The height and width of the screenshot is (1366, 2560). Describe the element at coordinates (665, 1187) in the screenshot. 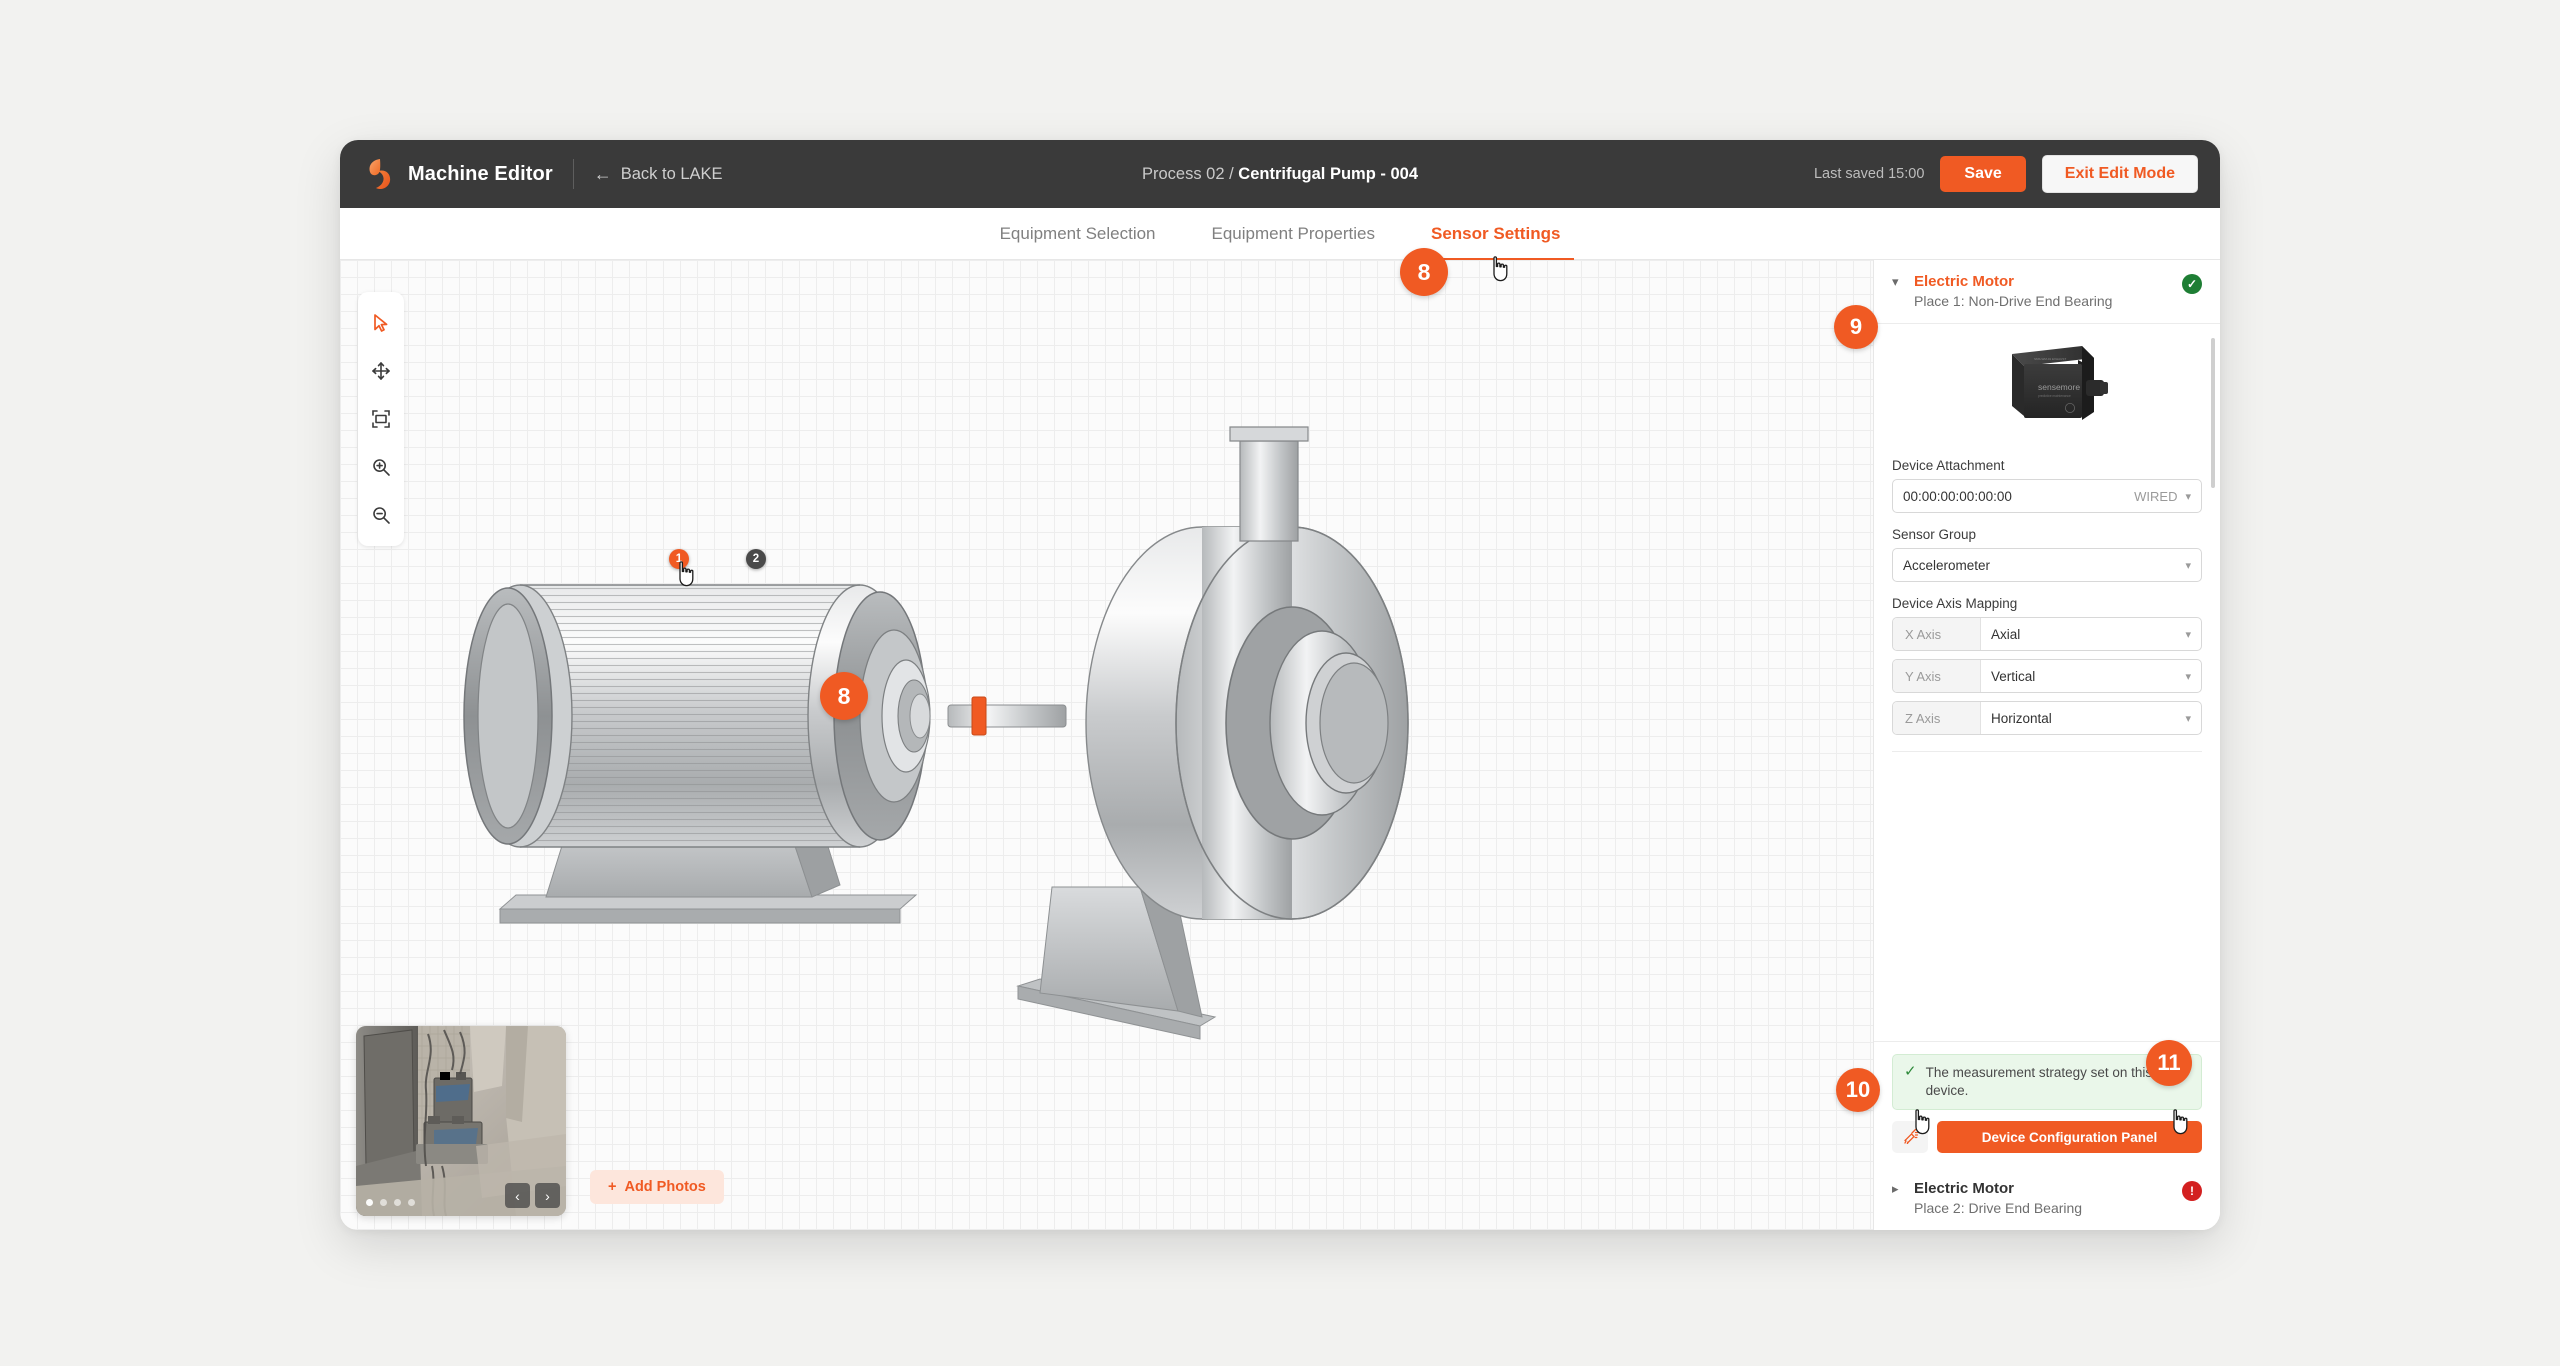

I see `add-photos-label: Add Photos` at that location.